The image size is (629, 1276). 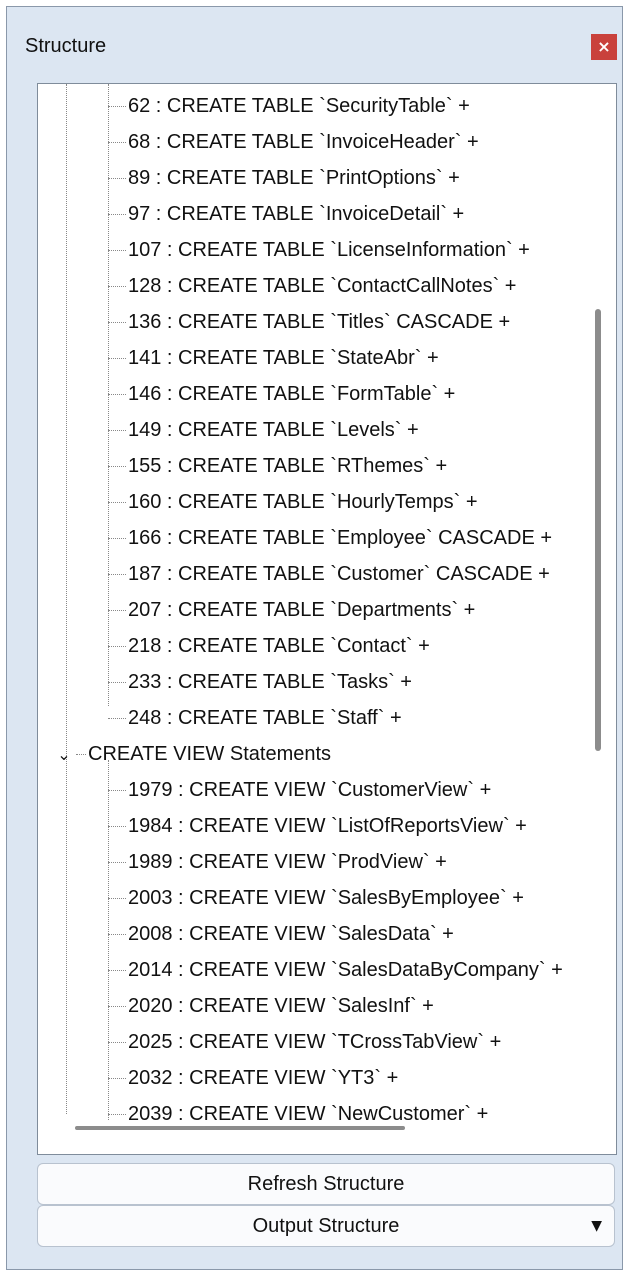 I want to click on tree-item-label: 166 : CREATE TABLE `Employee` CASCADE +, so click(x=340, y=538).